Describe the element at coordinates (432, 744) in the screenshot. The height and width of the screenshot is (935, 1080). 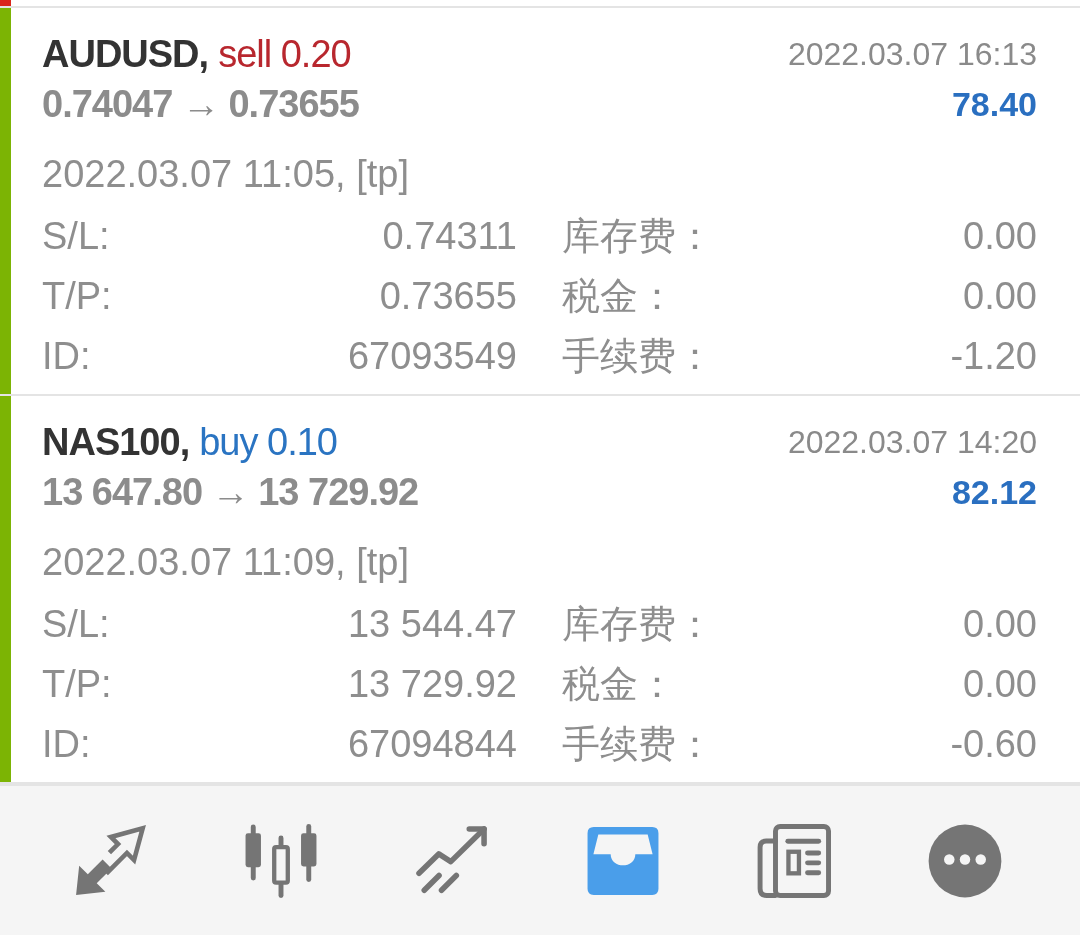
I see `field-value: 67094844` at that location.